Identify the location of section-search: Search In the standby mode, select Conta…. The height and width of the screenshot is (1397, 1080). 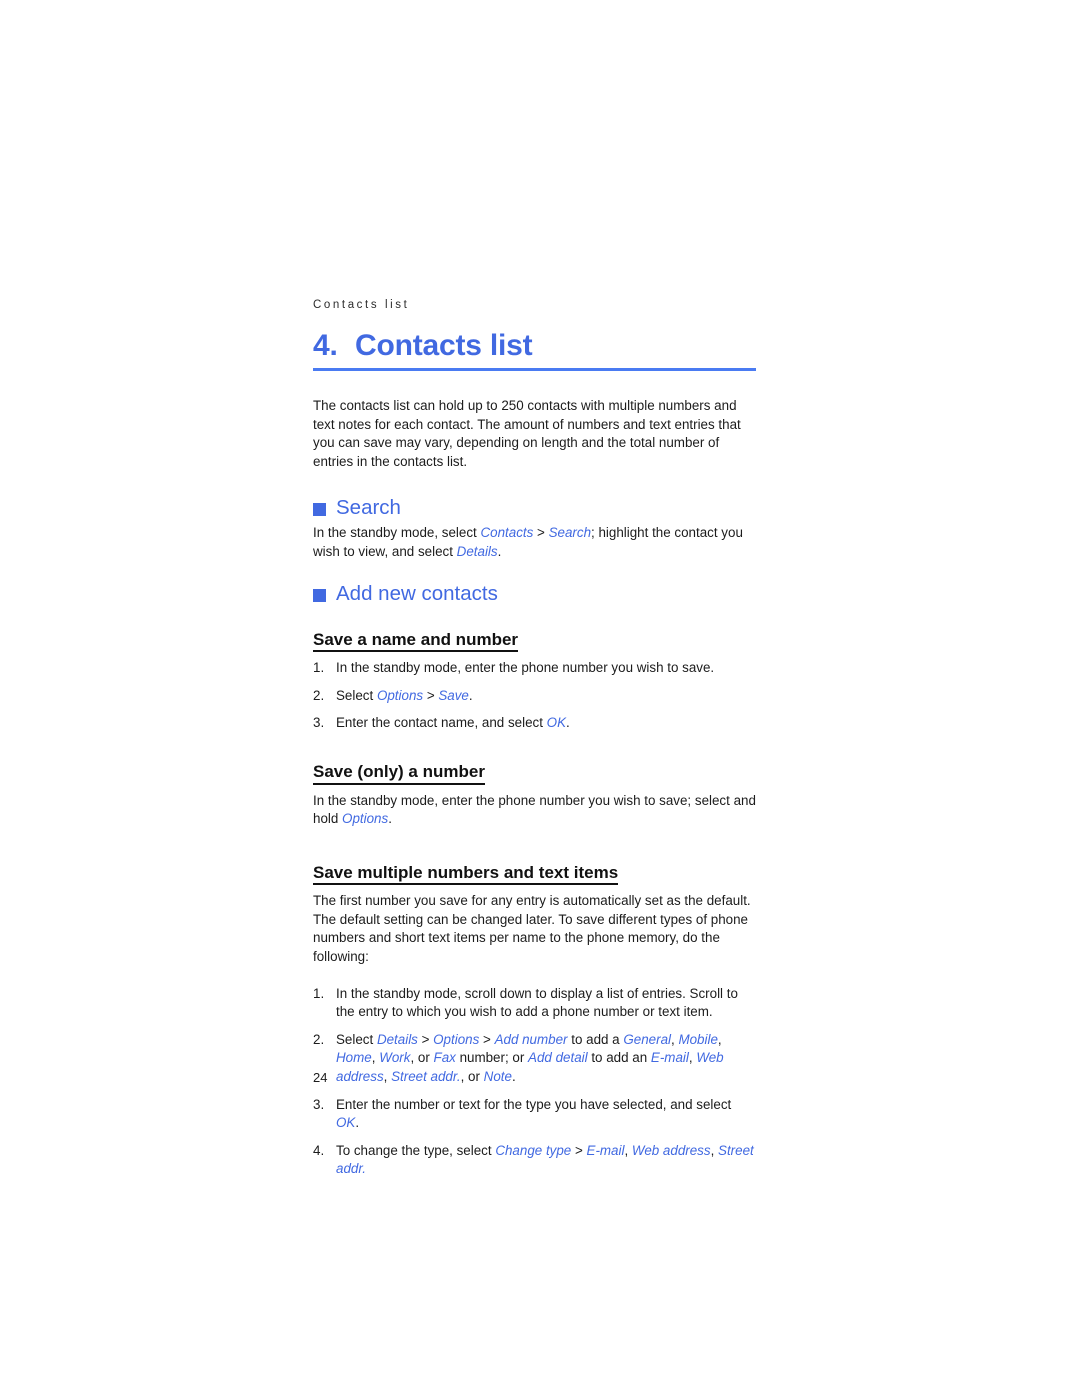
(534, 525).